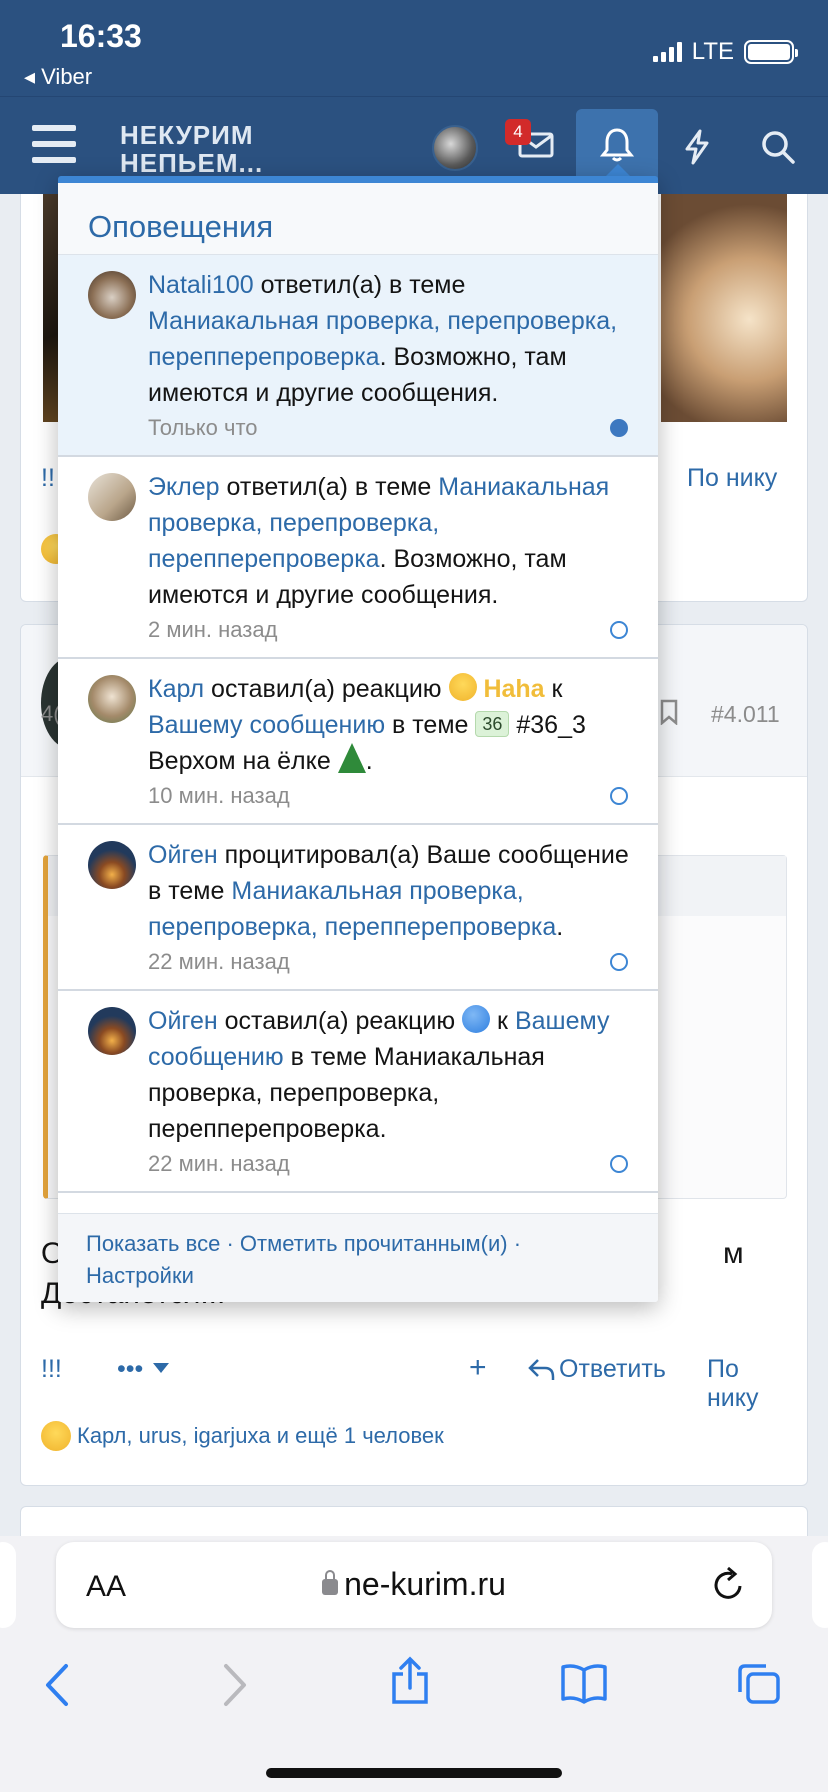 The height and width of the screenshot is (1792, 828). What do you see at coordinates (203, 427) in the screenshot?
I see `notification-time: Только что` at bounding box center [203, 427].